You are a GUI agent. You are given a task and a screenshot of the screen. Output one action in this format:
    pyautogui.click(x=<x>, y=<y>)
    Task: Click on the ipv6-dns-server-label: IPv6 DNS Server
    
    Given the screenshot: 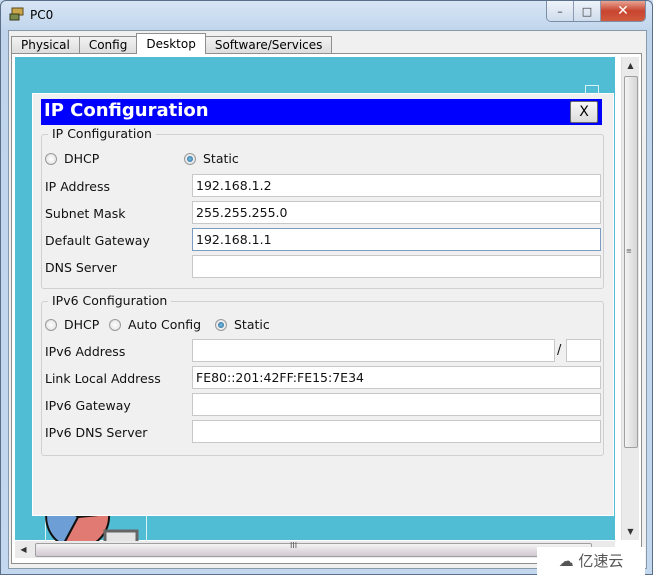 What is the action you would take?
    pyautogui.click(x=96, y=432)
    